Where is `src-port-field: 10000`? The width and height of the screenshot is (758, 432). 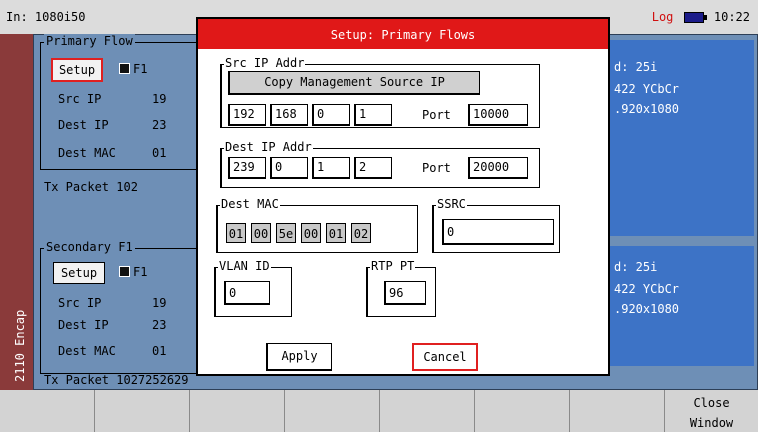
src-port-field: 10000 is located at coordinates (498, 115).